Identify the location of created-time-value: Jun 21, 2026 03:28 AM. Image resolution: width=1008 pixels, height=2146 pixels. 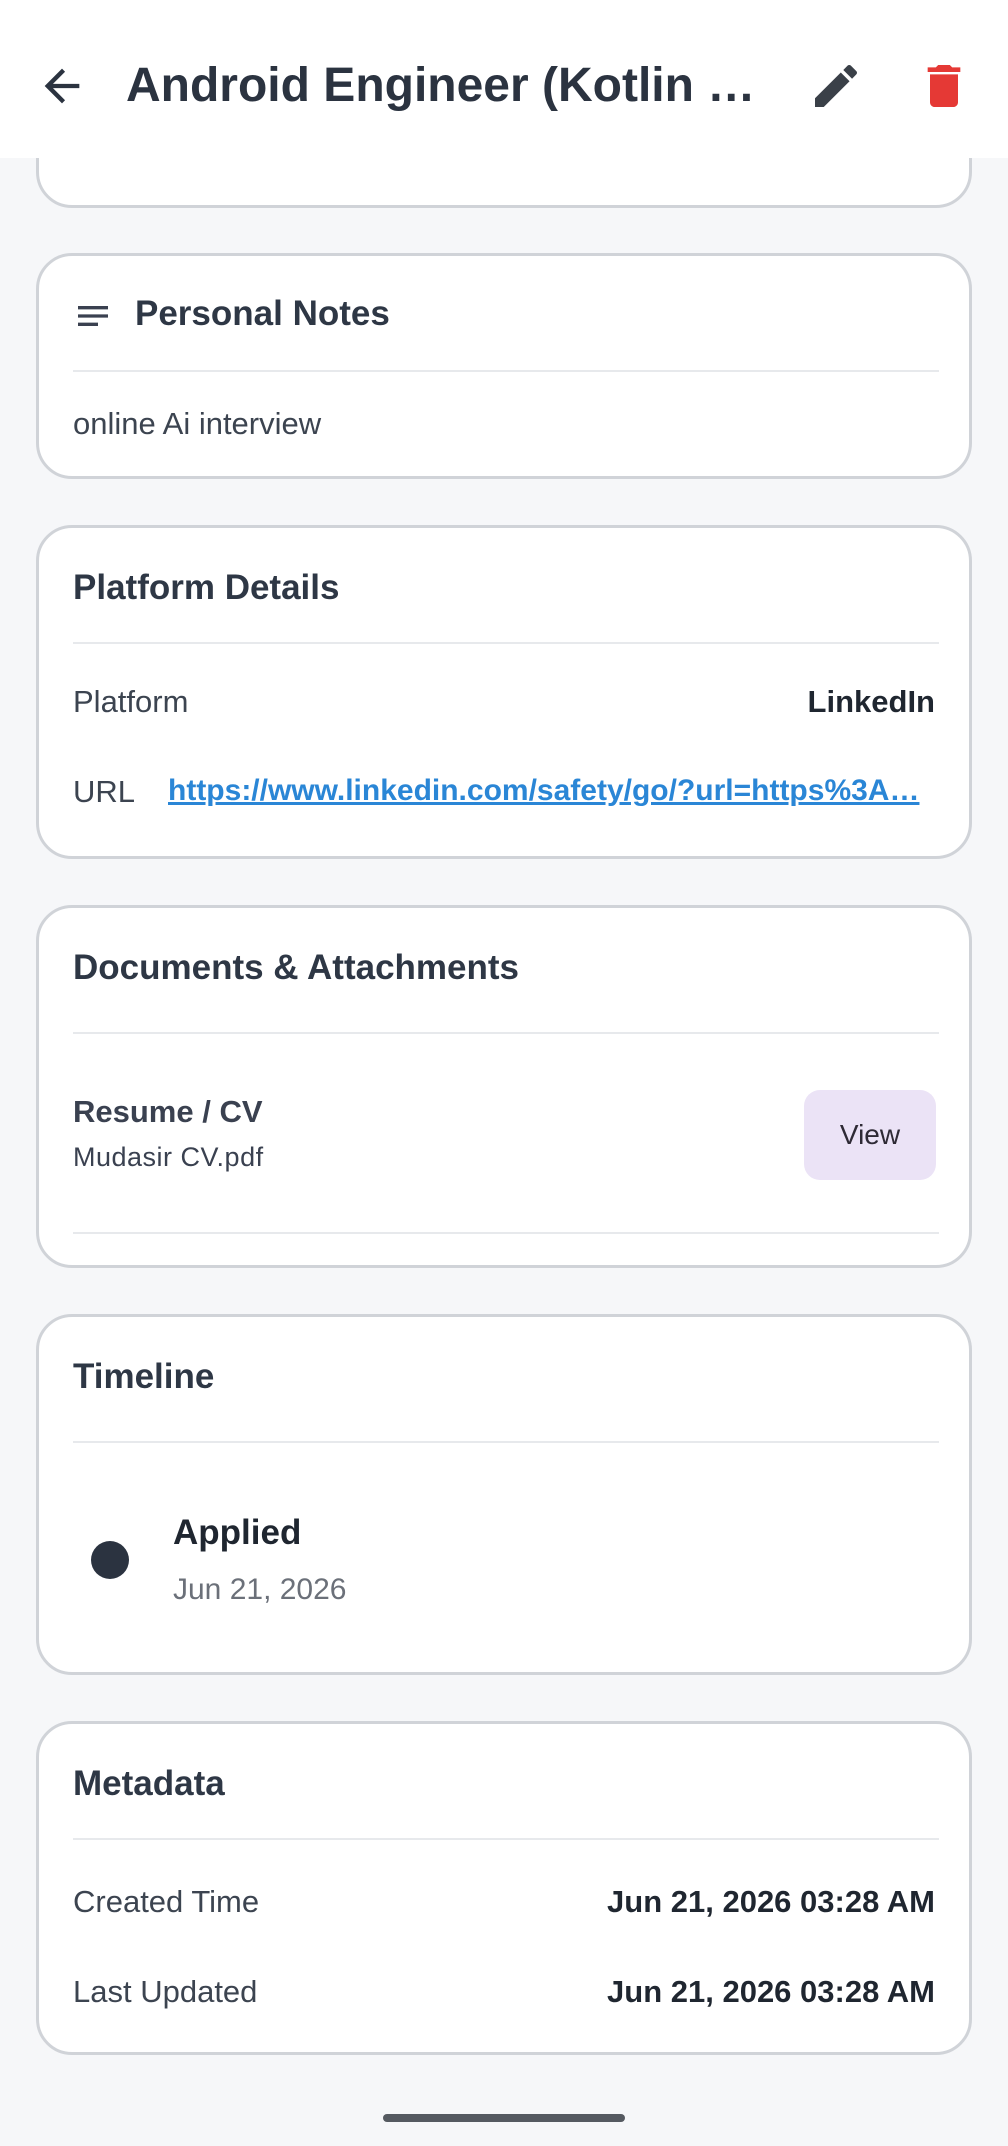
(771, 1901).